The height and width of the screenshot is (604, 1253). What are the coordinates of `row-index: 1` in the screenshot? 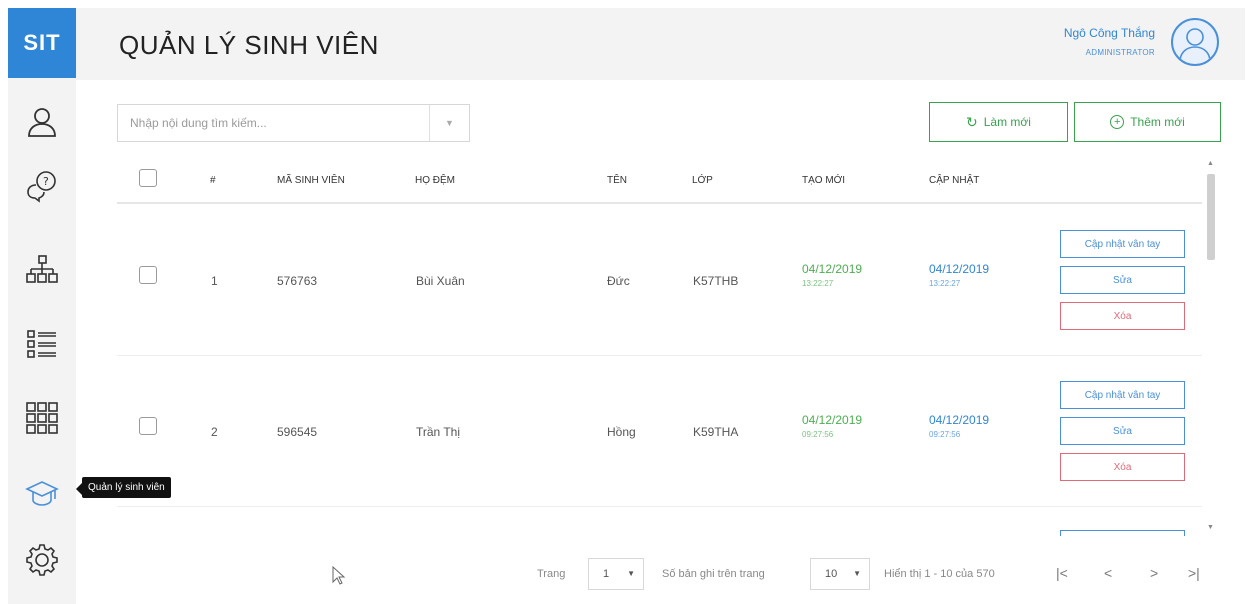 It's located at (214, 281).